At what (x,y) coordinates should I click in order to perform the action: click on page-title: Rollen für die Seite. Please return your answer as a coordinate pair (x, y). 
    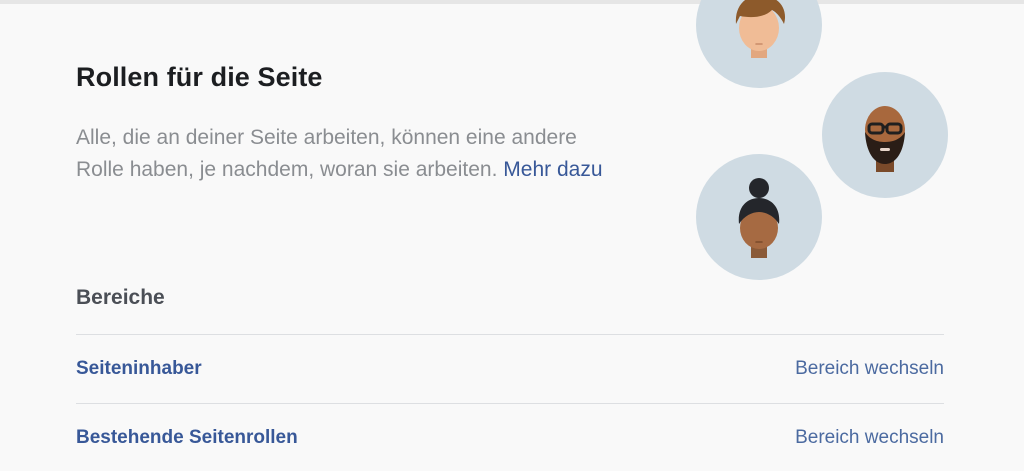
    Looking at the image, I should click on (199, 77).